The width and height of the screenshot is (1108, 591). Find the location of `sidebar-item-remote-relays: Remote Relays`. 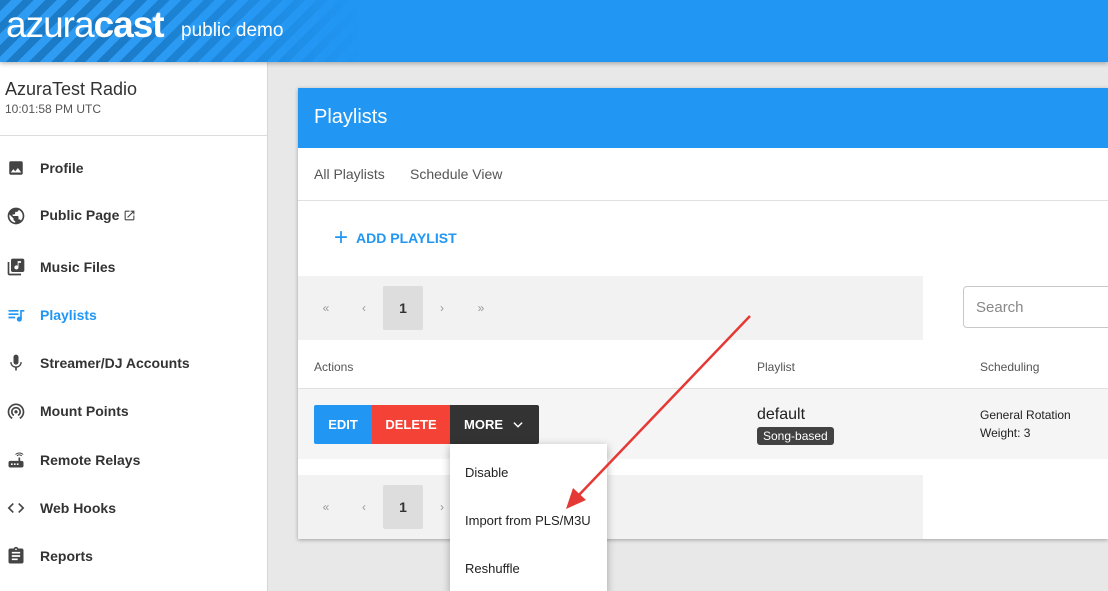

sidebar-item-remote-relays: Remote Relays is located at coordinates (133, 460).